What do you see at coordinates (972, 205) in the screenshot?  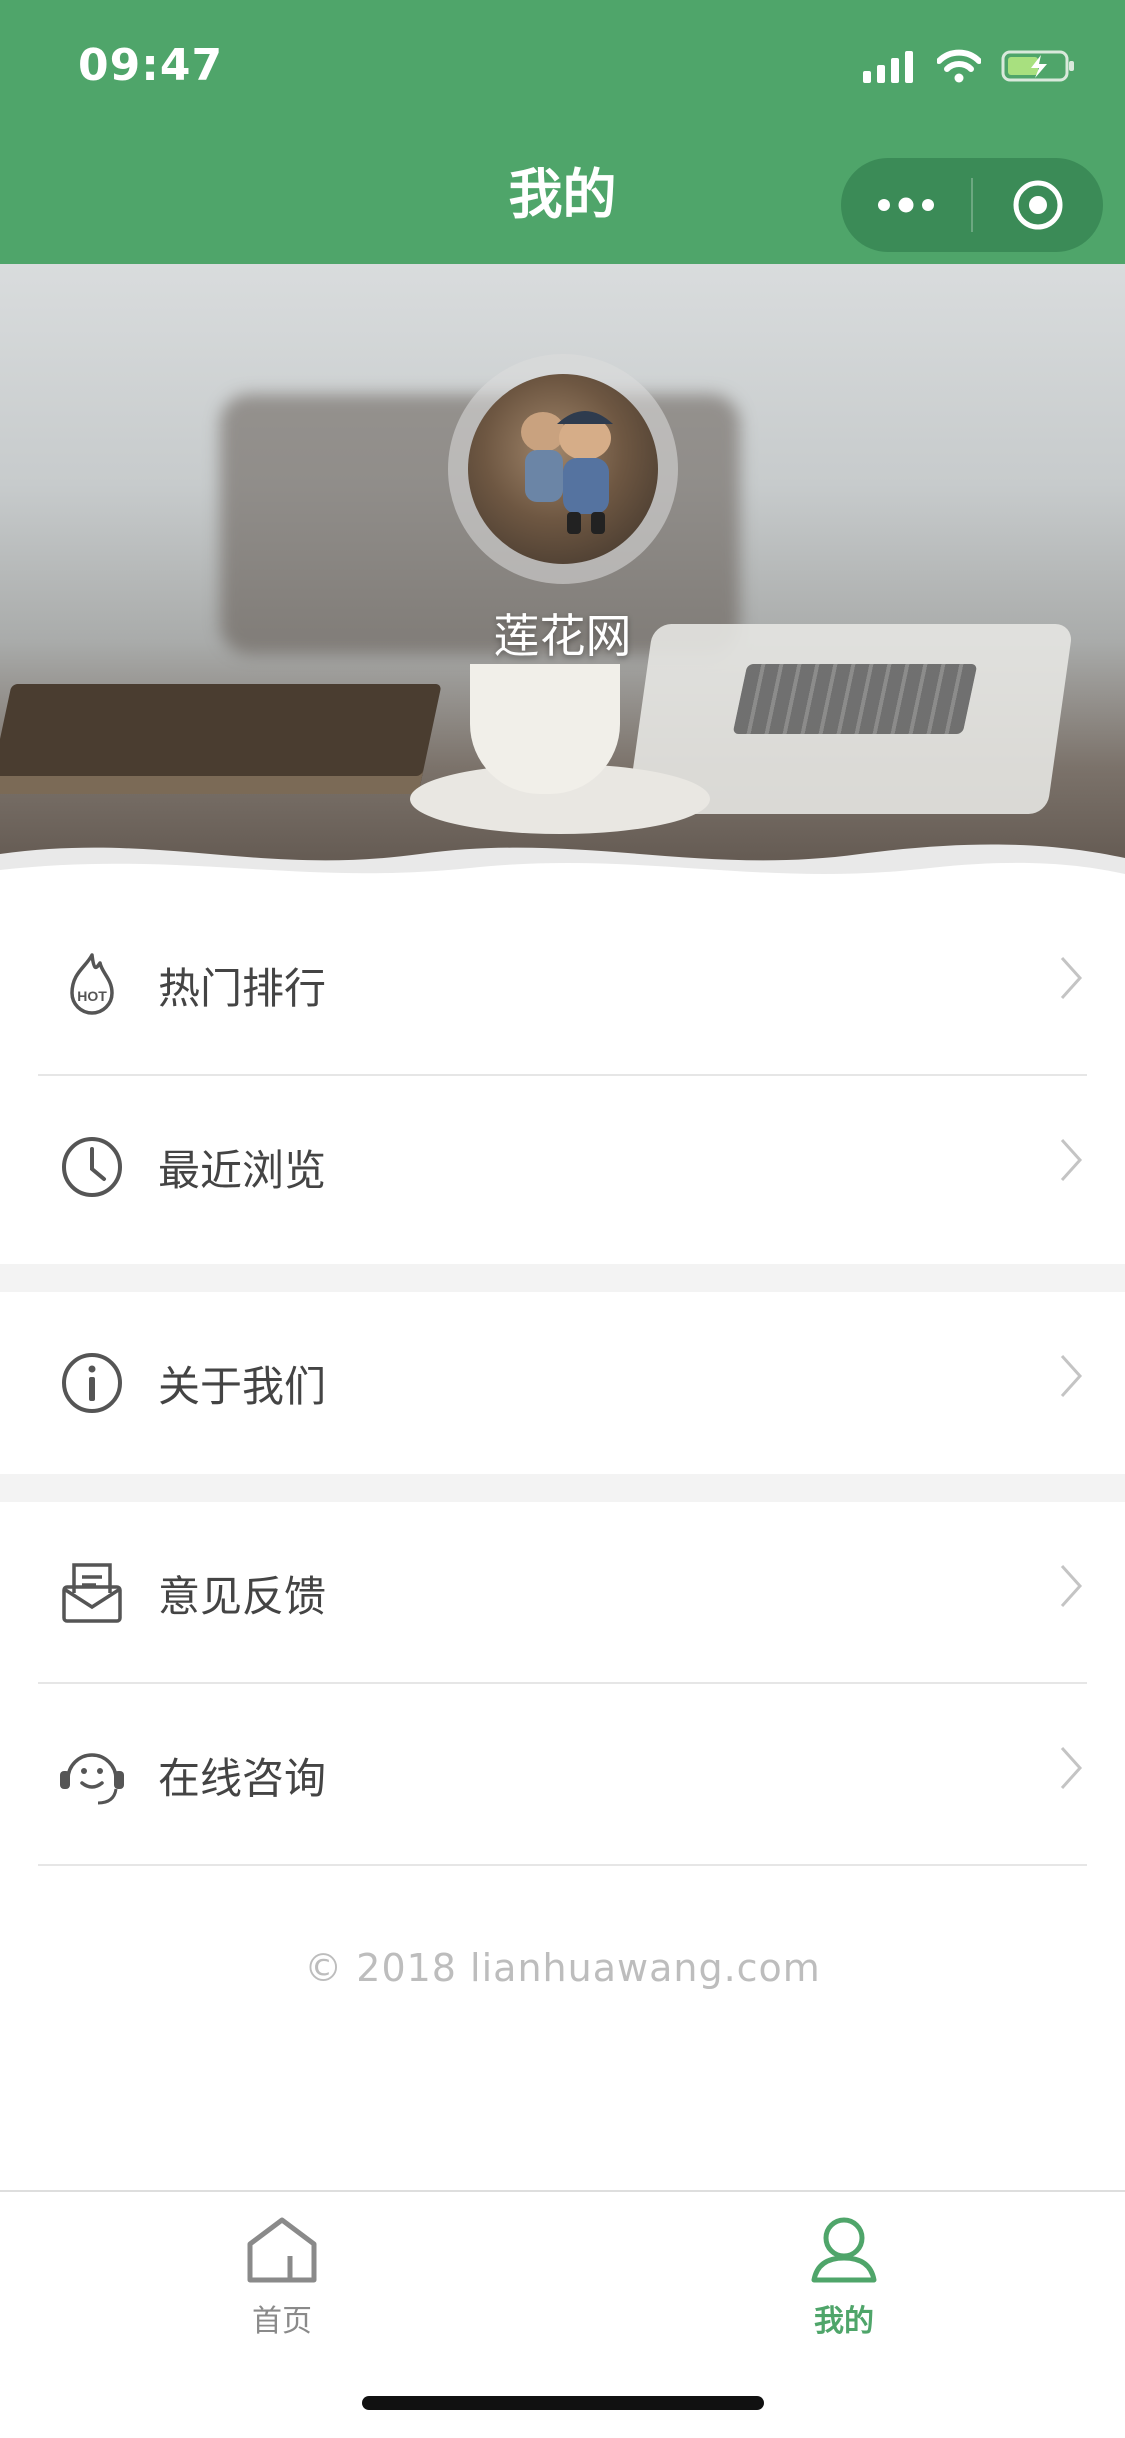 I see `mini-program-capsule` at bounding box center [972, 205].